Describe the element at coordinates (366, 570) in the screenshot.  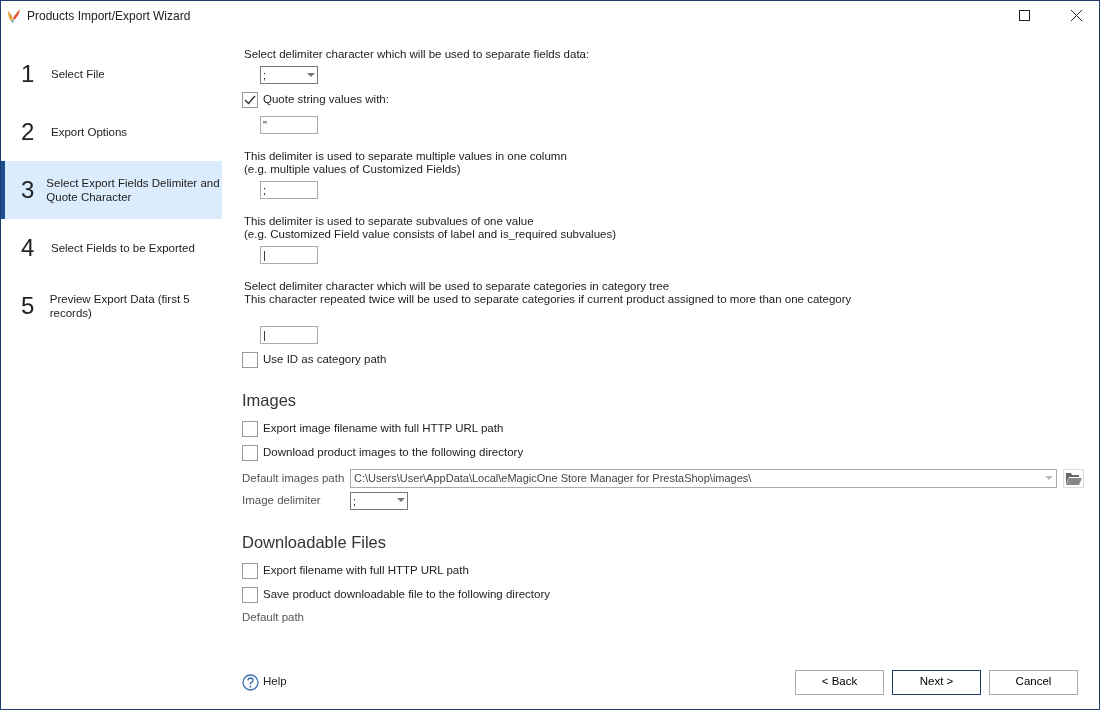
I see `checkbox-label: Export filename with full HTTP URL path` at that location.